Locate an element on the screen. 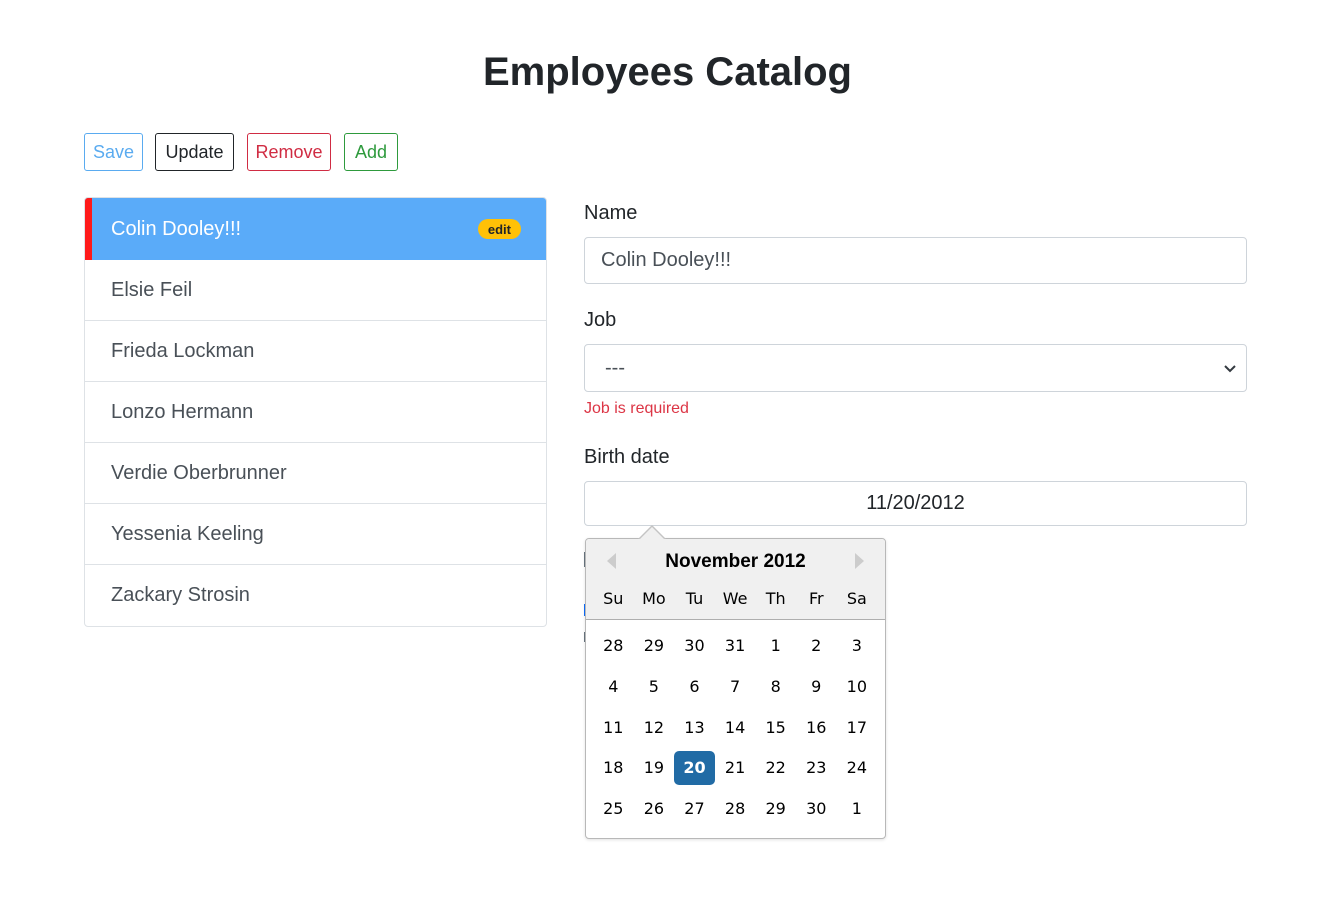 This screenshot has width=1335, height=923. datepicker-day: 10 is located at coordinates (857, 687).